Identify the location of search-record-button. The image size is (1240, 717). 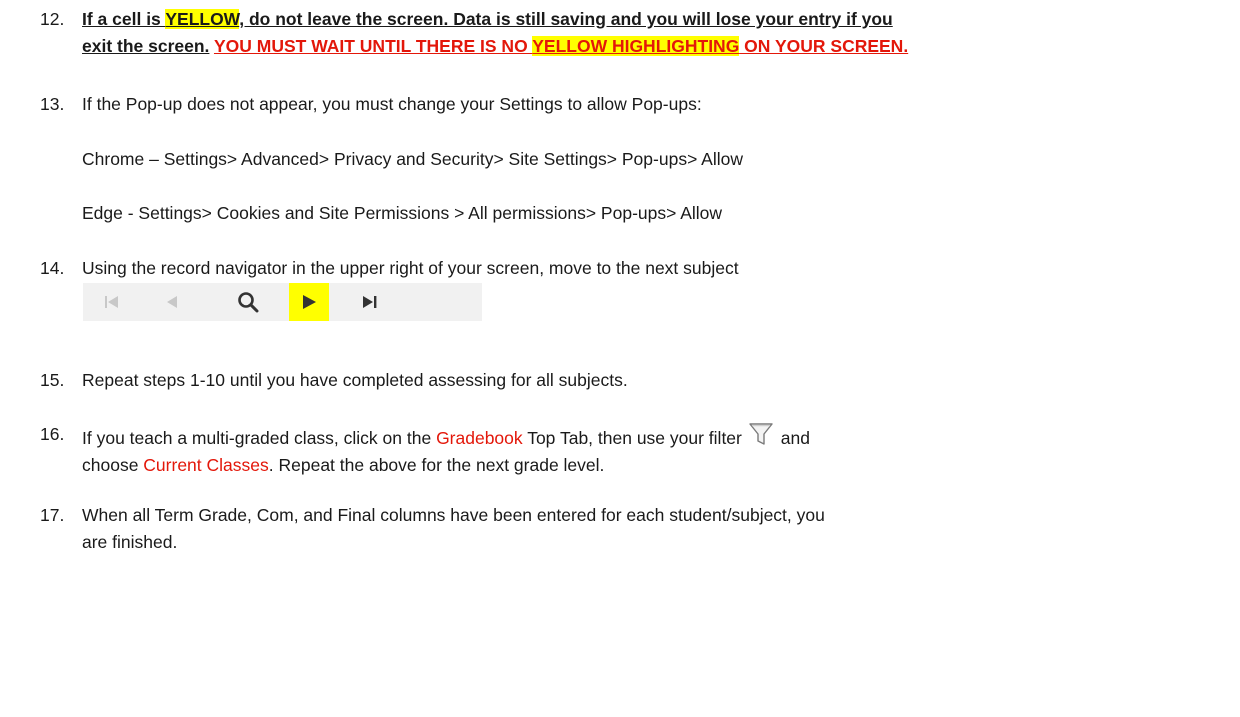
(248, 302).